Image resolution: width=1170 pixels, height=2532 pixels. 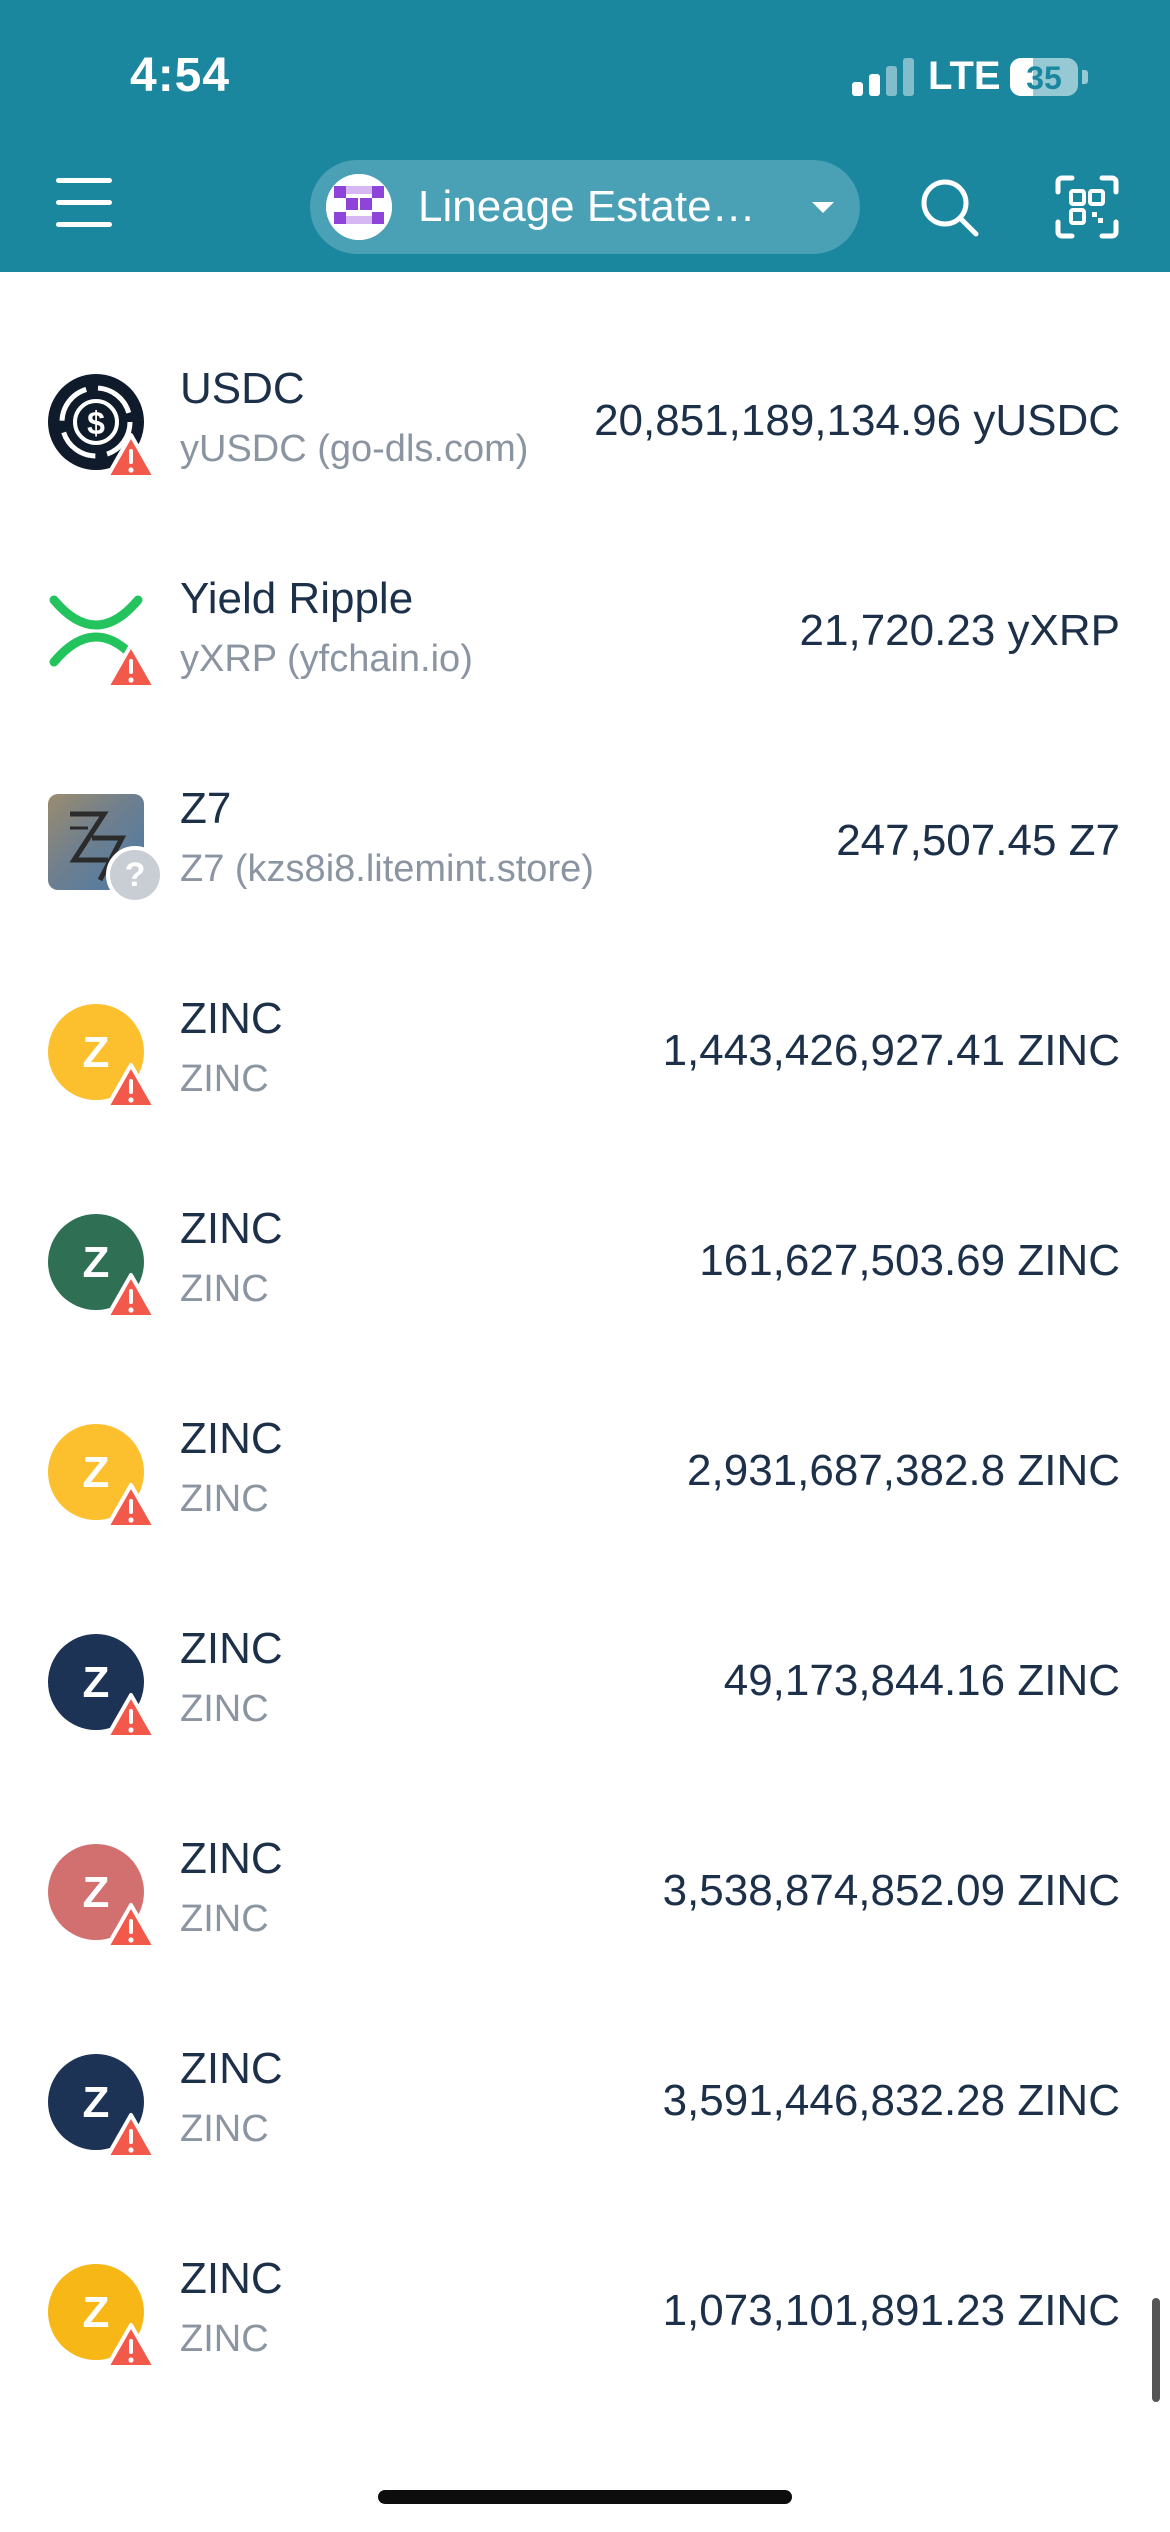 What do you see at coordinates (891, 2100) in the screenshot?
I see `token-balance: 3,591,446,832.28 ZINC` at bounding box center [891, 2100].